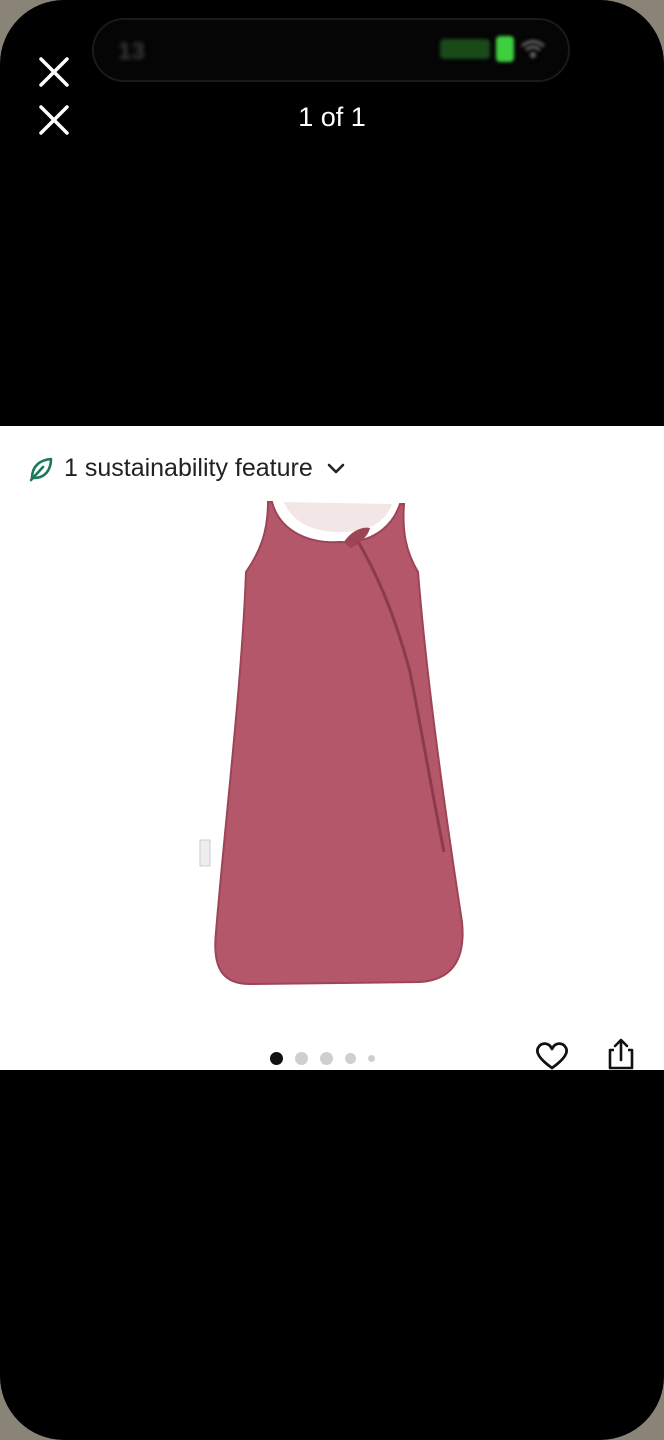 This screenshot has height=1440, width=664. Describe the element at coordinates (331, 743) in the screenshot. I see `product-image` at that location.